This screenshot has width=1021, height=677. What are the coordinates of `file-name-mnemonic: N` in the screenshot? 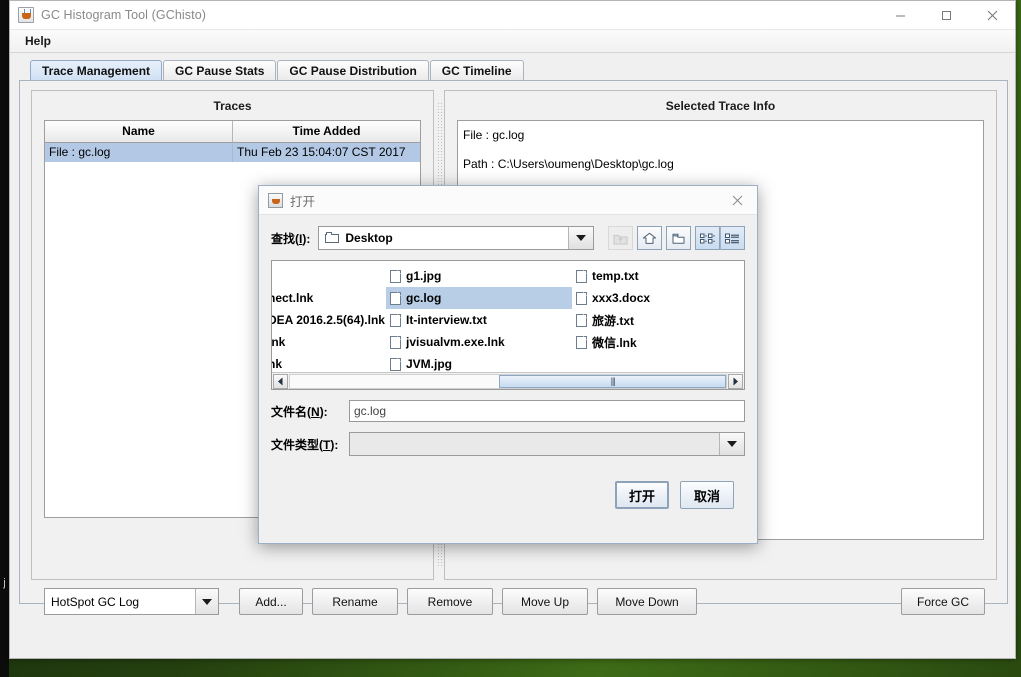 It's located at (315, 411).